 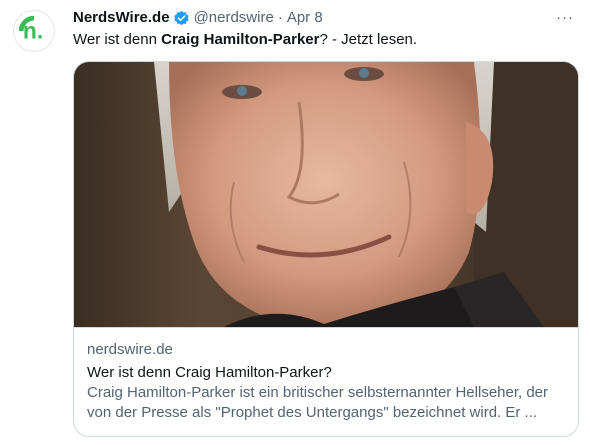 I want to click on account-name: NerdsWire.de, so click(x=121, y=18).